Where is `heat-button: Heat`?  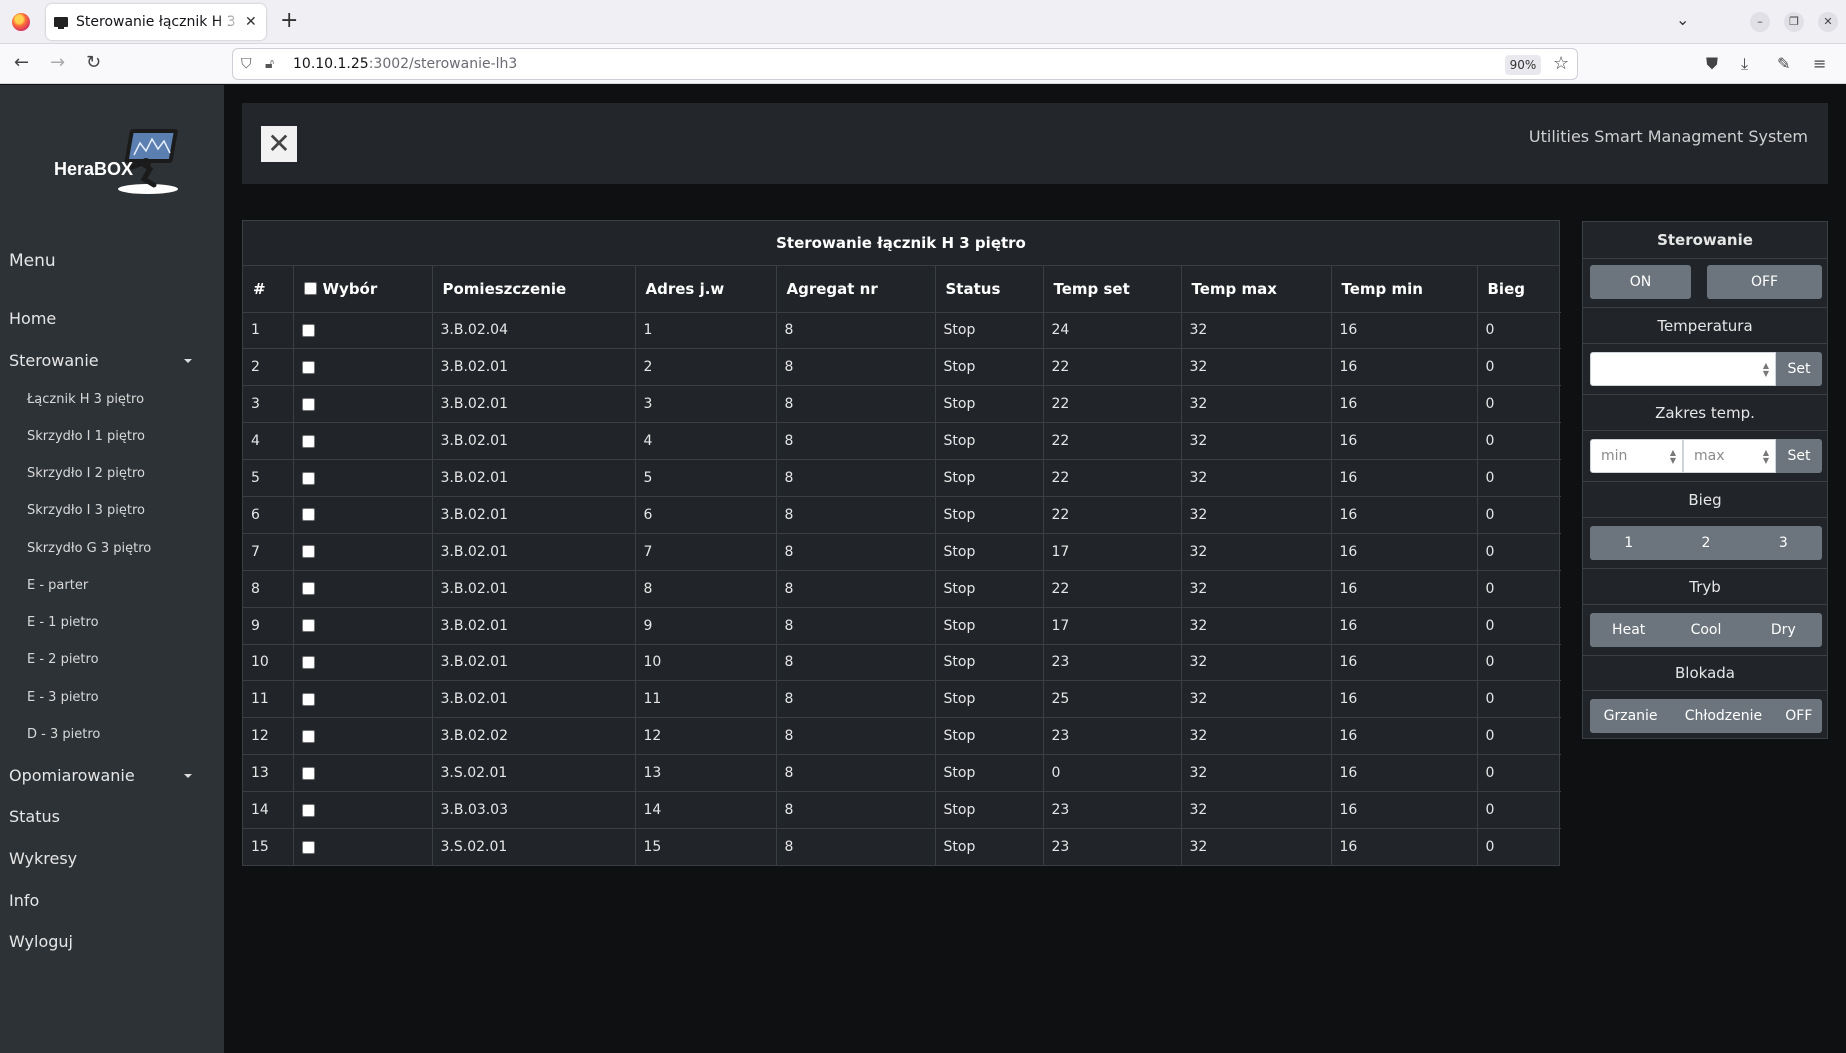
heat-button: Heat is located at coordinates (1628, 630).